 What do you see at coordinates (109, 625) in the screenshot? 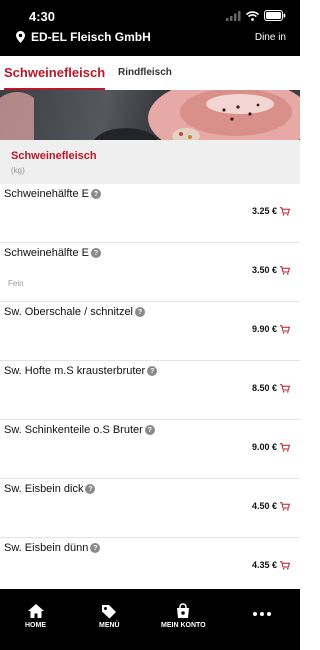
I see `nav-menu-label: MENÜ` at bounding box center [109, 625].